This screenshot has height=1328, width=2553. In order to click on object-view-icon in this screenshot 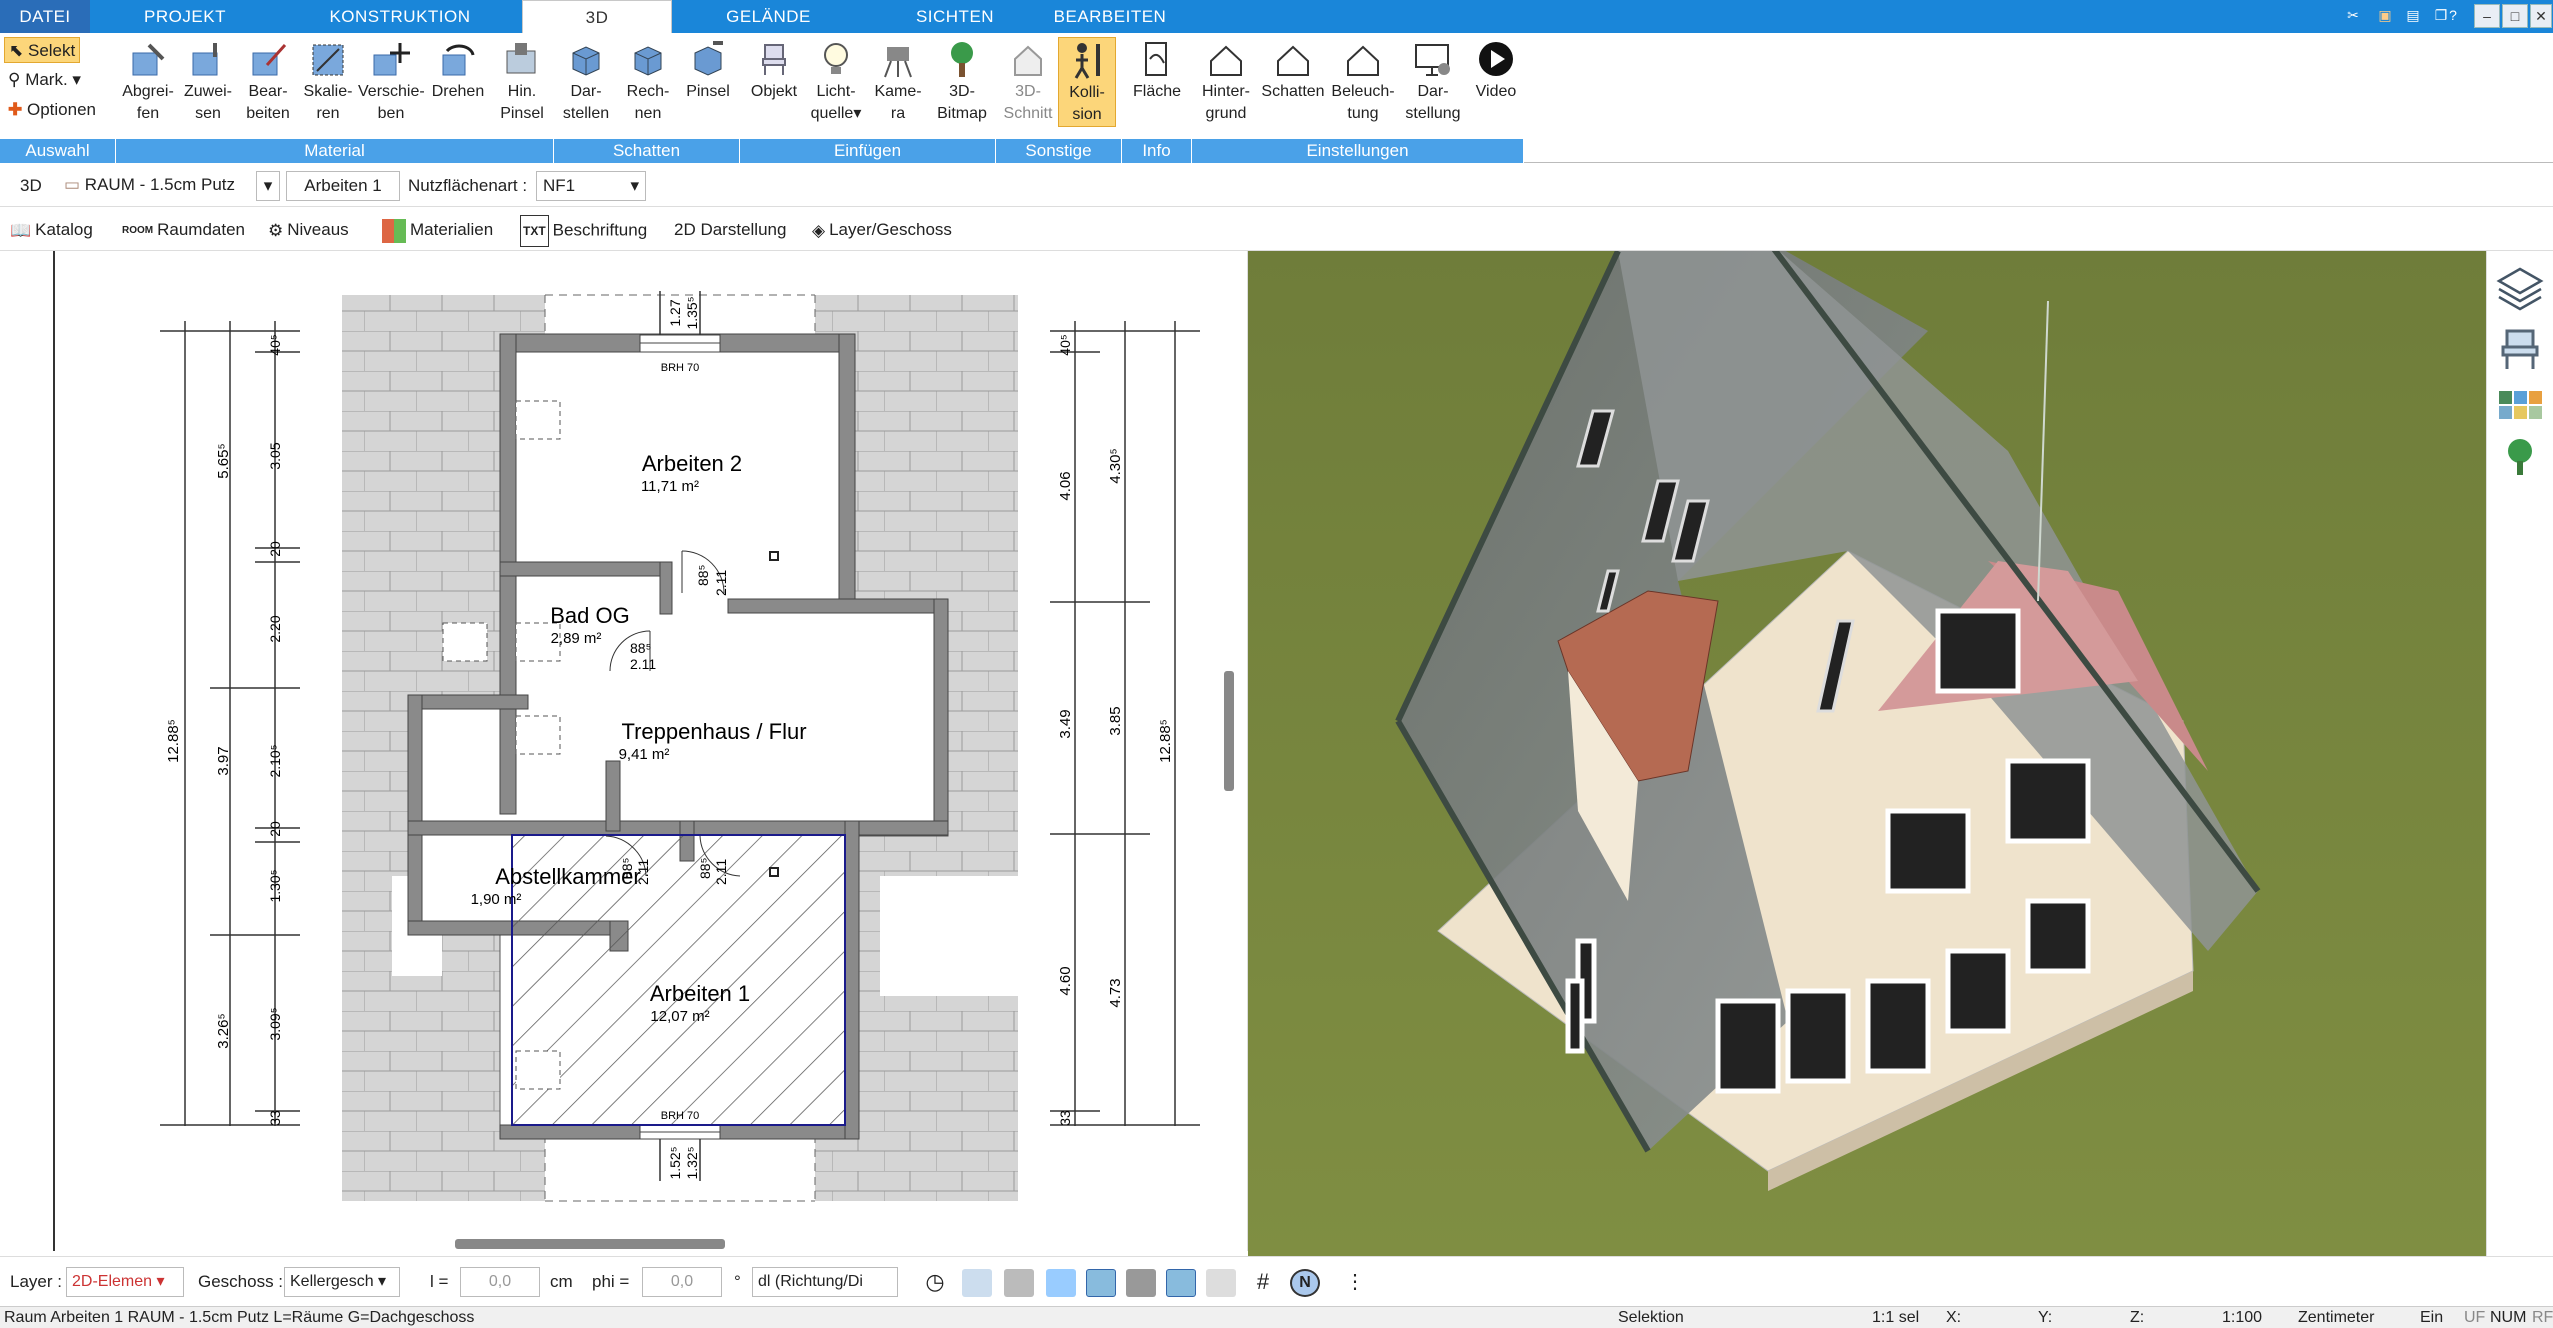, I will do `click(1061, 1283)`.